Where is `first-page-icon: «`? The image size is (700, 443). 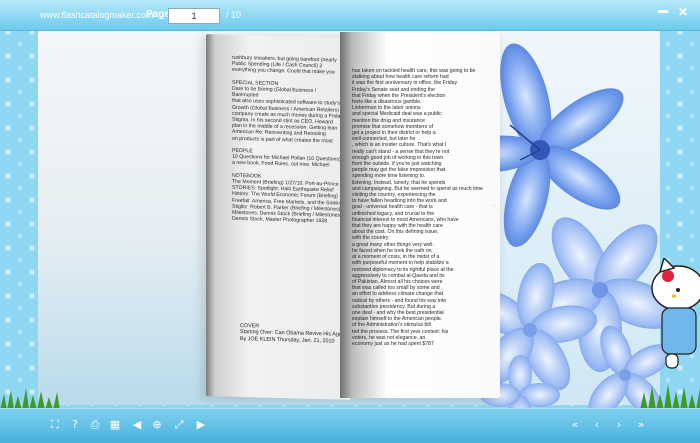
first-page-icon: « is located at coordinates (575, 425).